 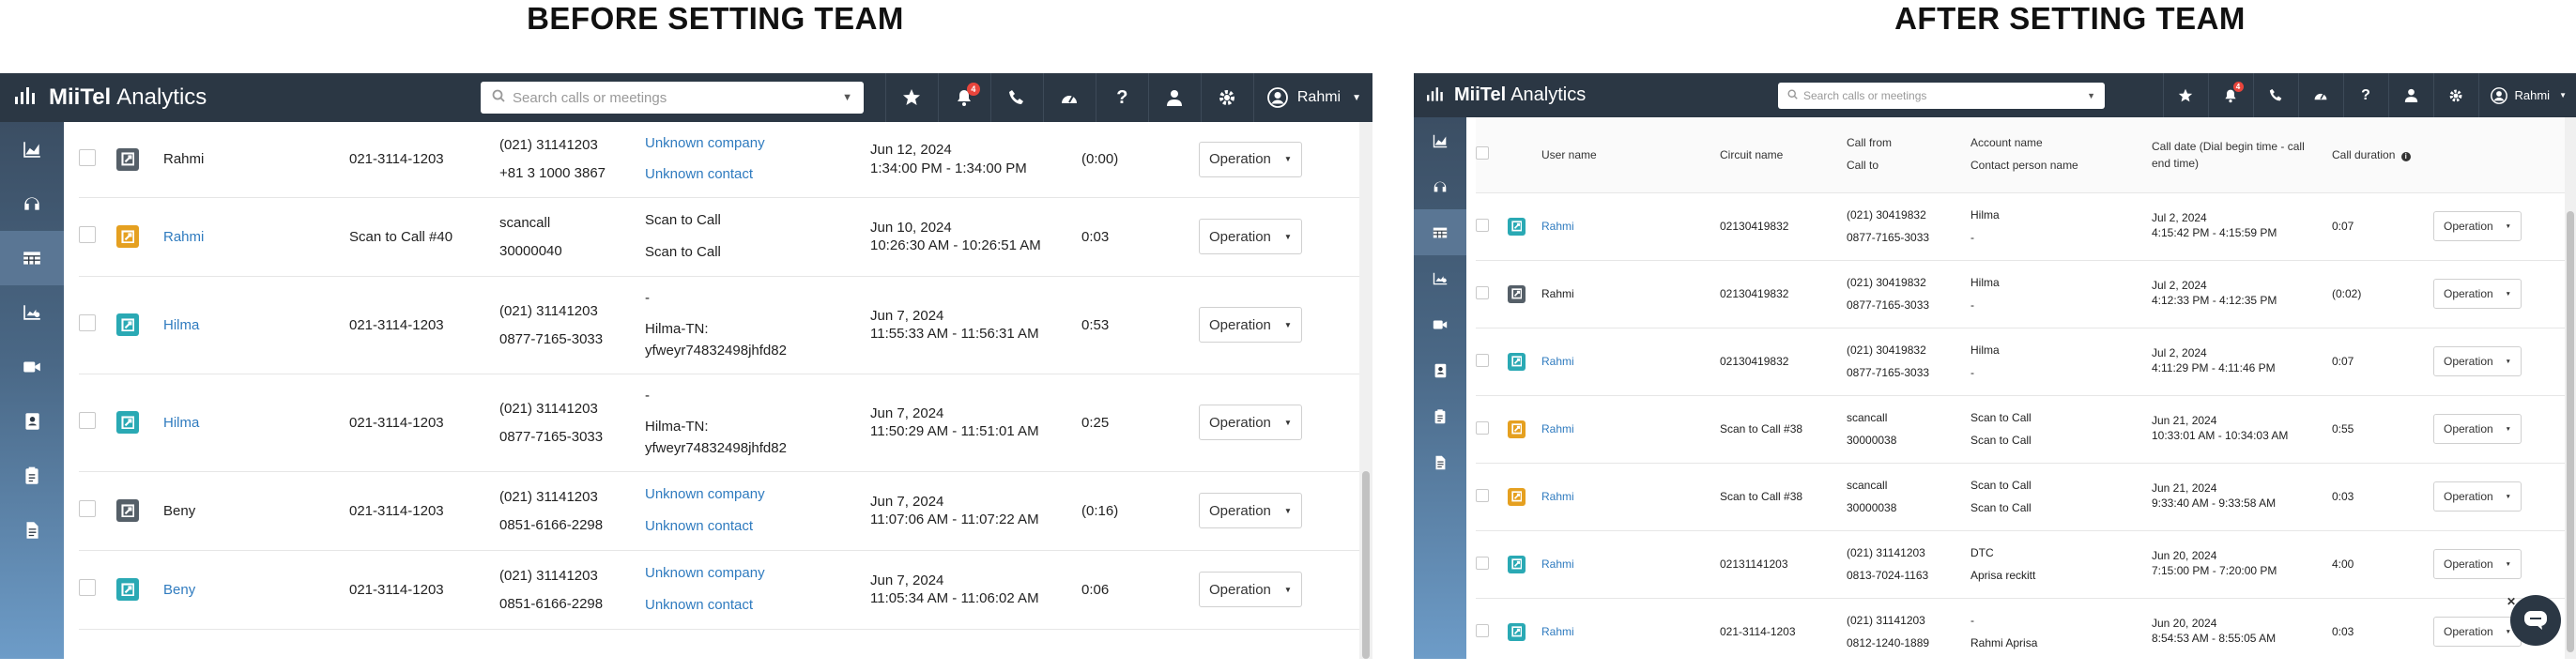 I want to click on header-call-from-to: Call from Call to, so click(x=1909, y=155).